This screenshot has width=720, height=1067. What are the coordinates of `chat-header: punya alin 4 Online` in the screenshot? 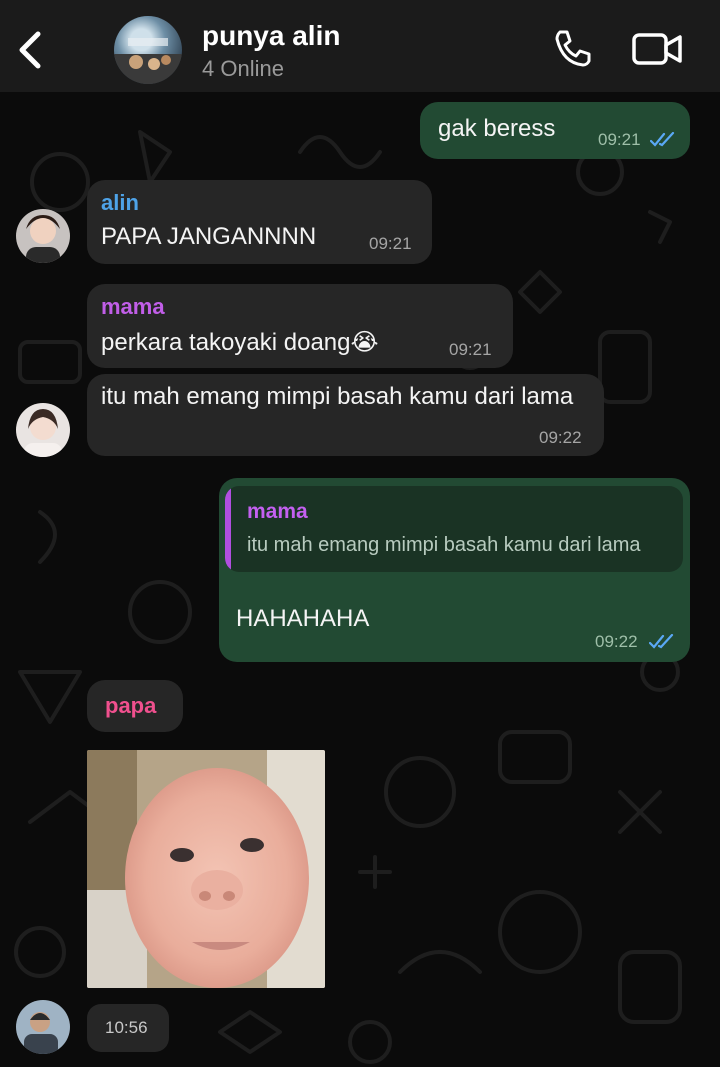 It's located at (360, 46).